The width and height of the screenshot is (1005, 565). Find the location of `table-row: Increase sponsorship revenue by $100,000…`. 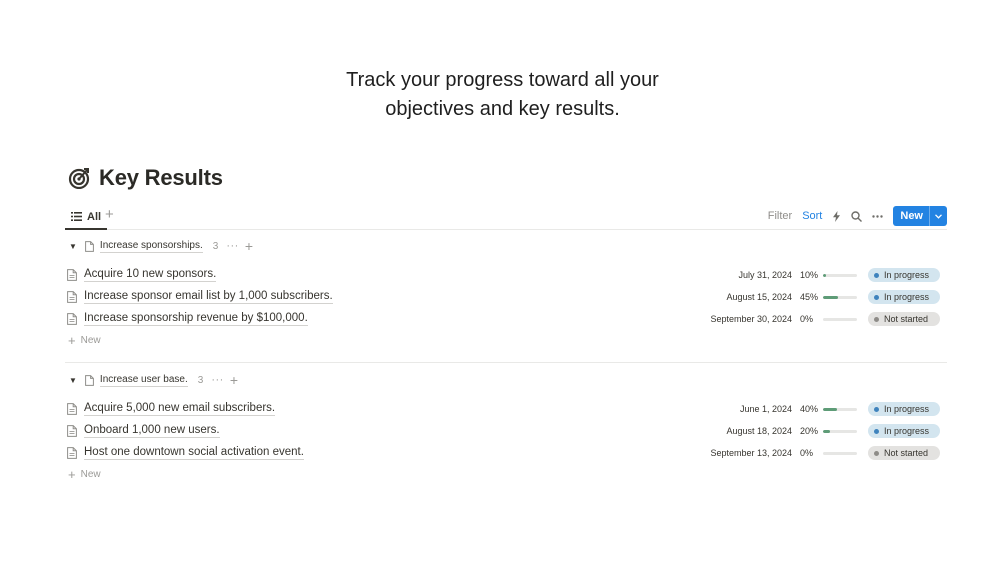

table-row: Increase sponsorship revenue by $100,000… is located at coordinates (506, 319).